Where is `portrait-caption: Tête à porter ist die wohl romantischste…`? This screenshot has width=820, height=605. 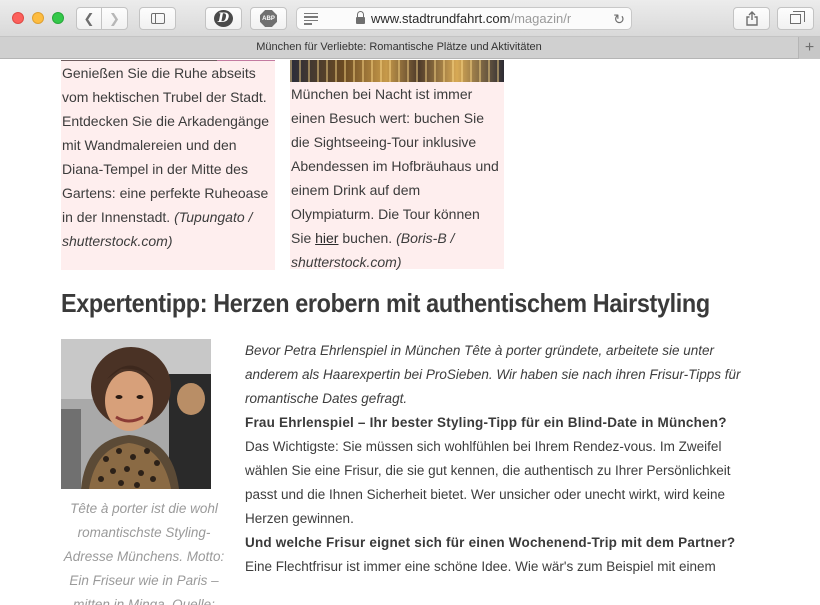 portrait-caption: Tête à porter ist die wohl romantischste… is located at coordinates (144, 553).